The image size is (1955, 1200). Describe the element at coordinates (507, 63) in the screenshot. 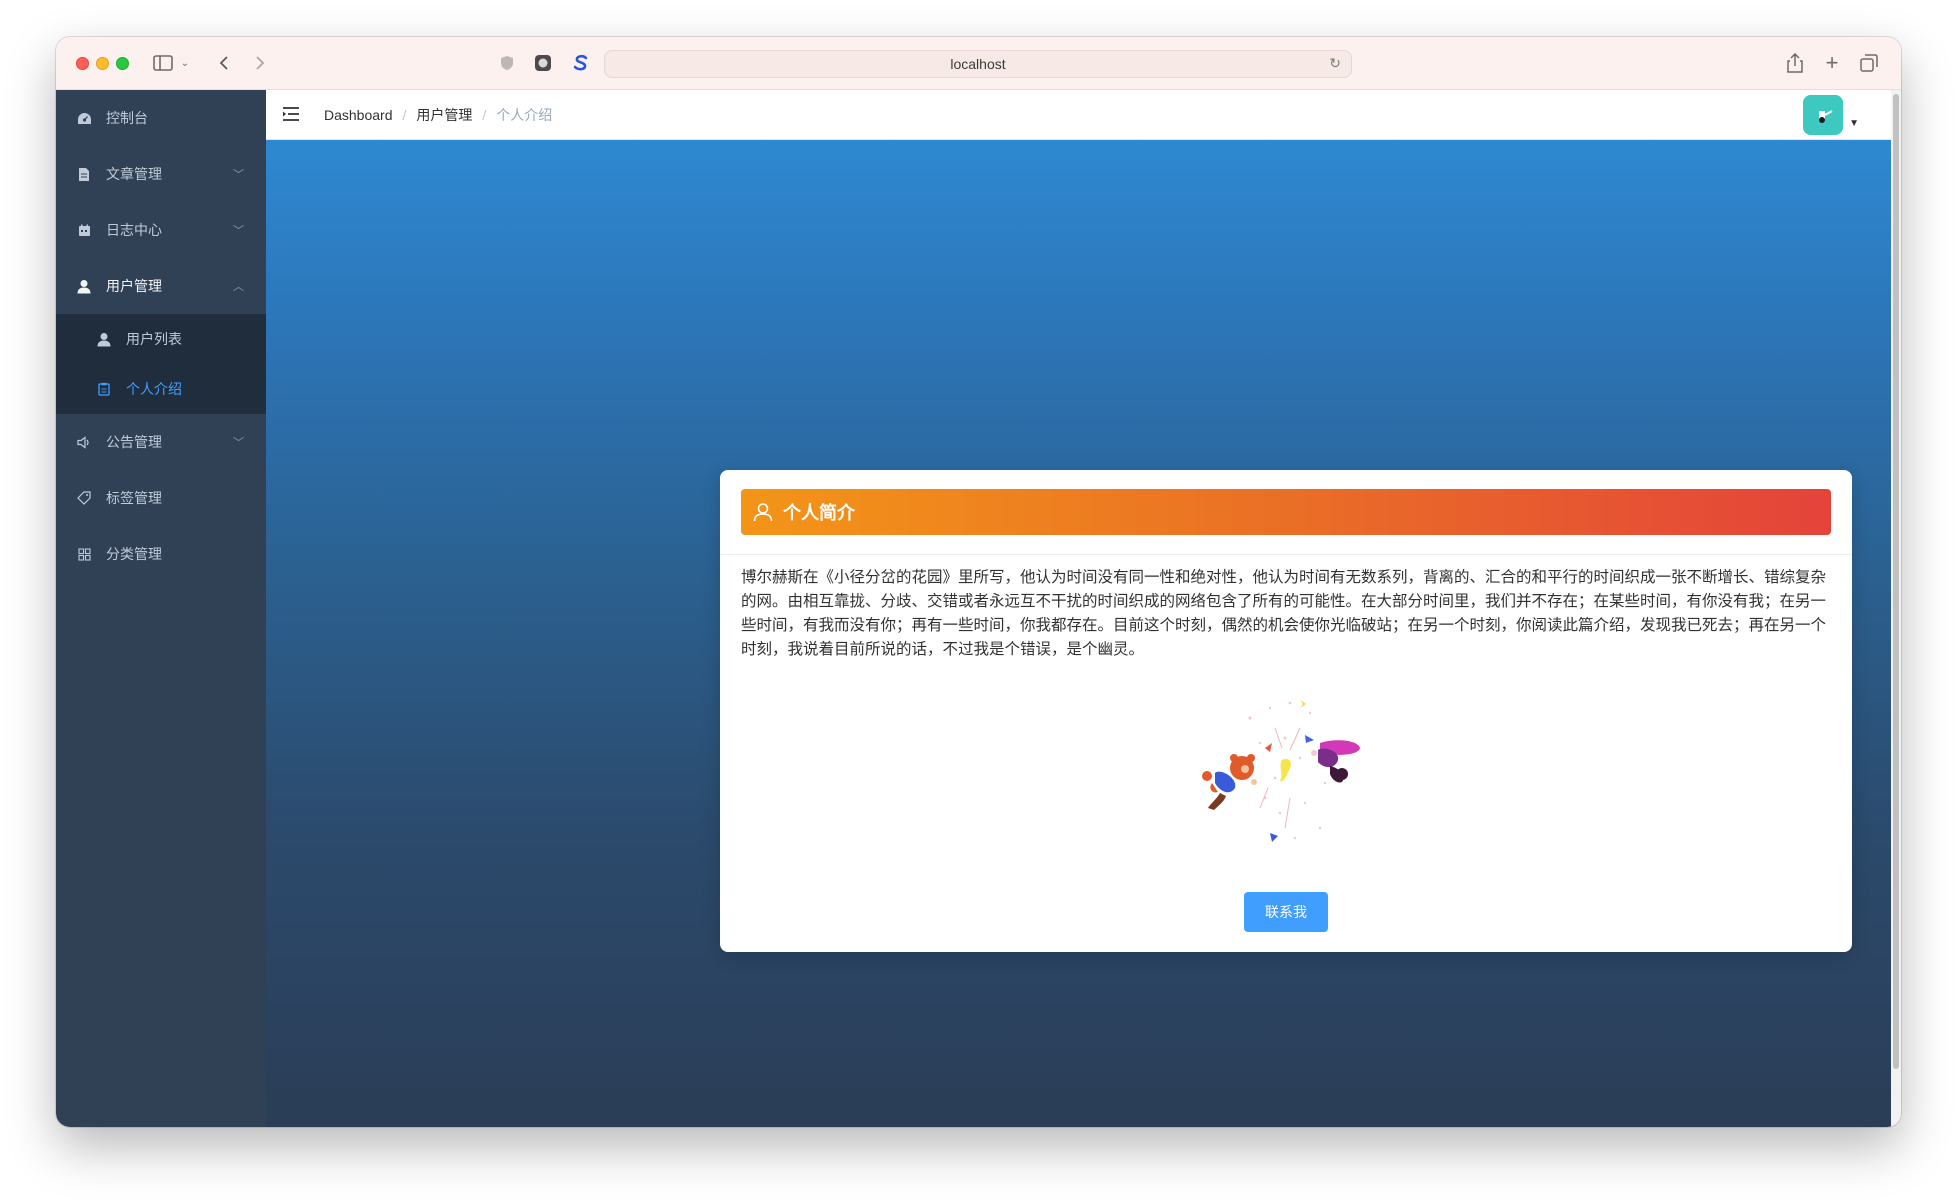

I see `shield-icon` at that location.